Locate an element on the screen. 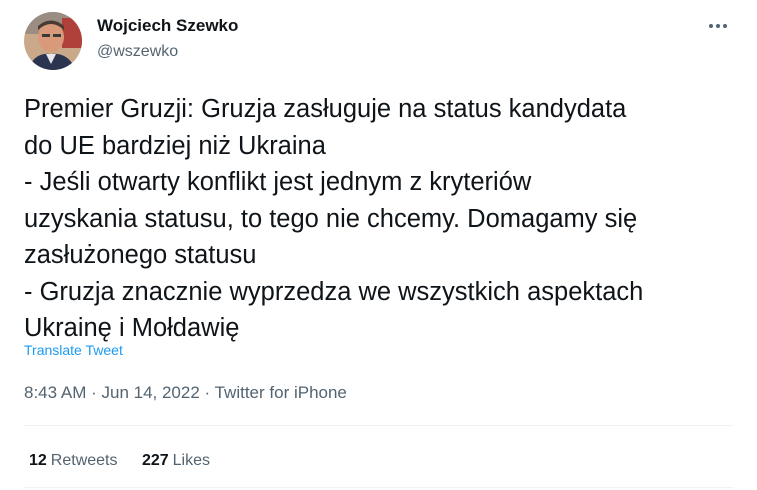 The image size is (757, 490). author-name: Wojciech Szewko is located at coordinates (167, 26).